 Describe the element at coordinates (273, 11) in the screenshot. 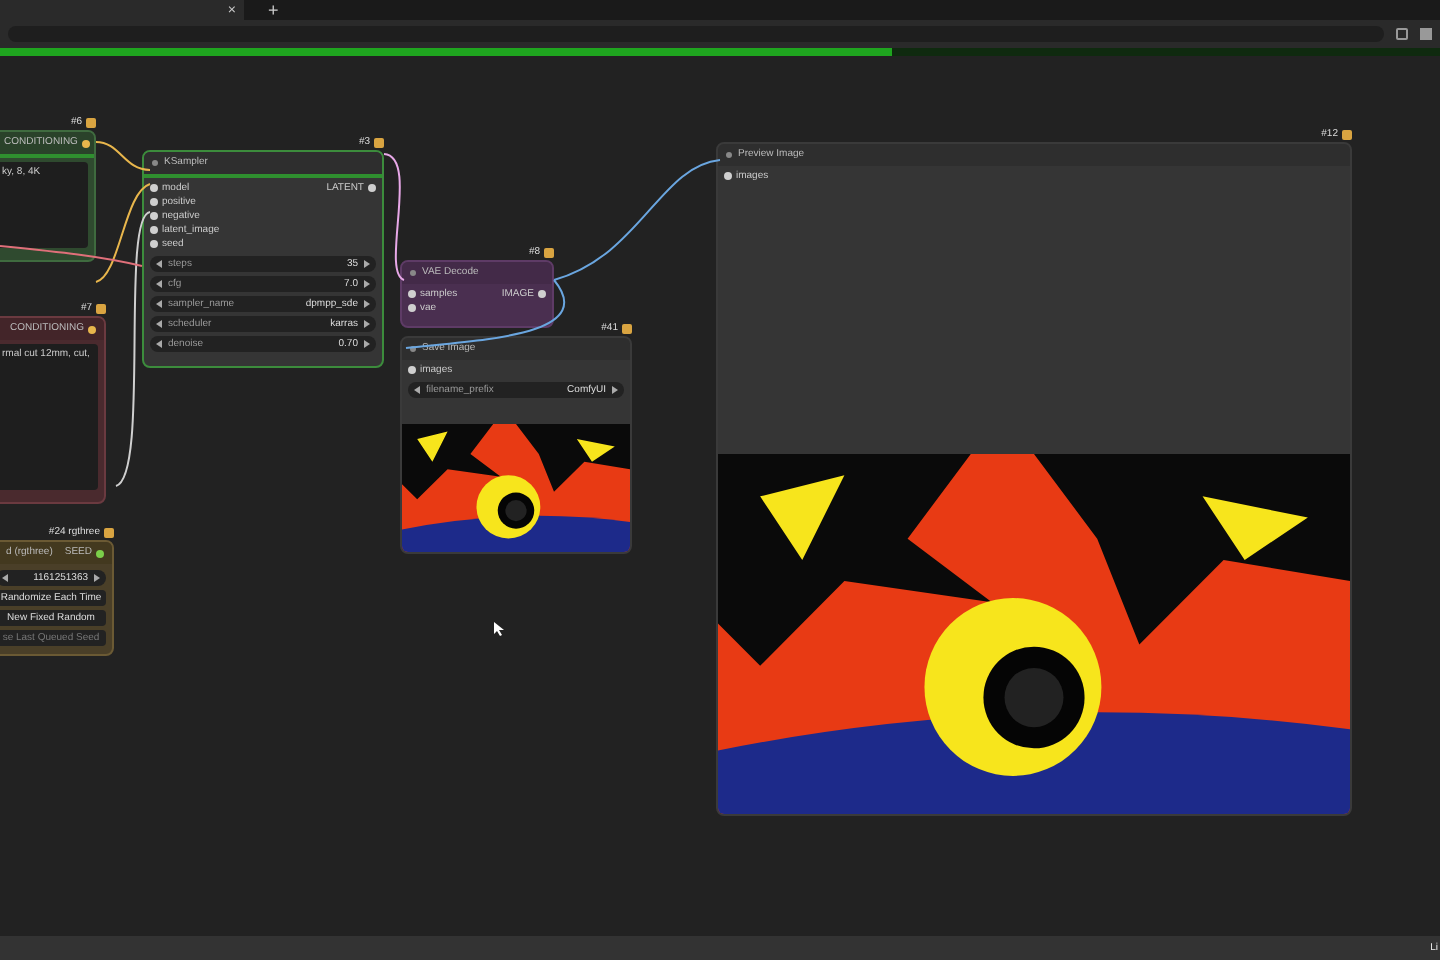

I see `new-tab-button: +` at that location.